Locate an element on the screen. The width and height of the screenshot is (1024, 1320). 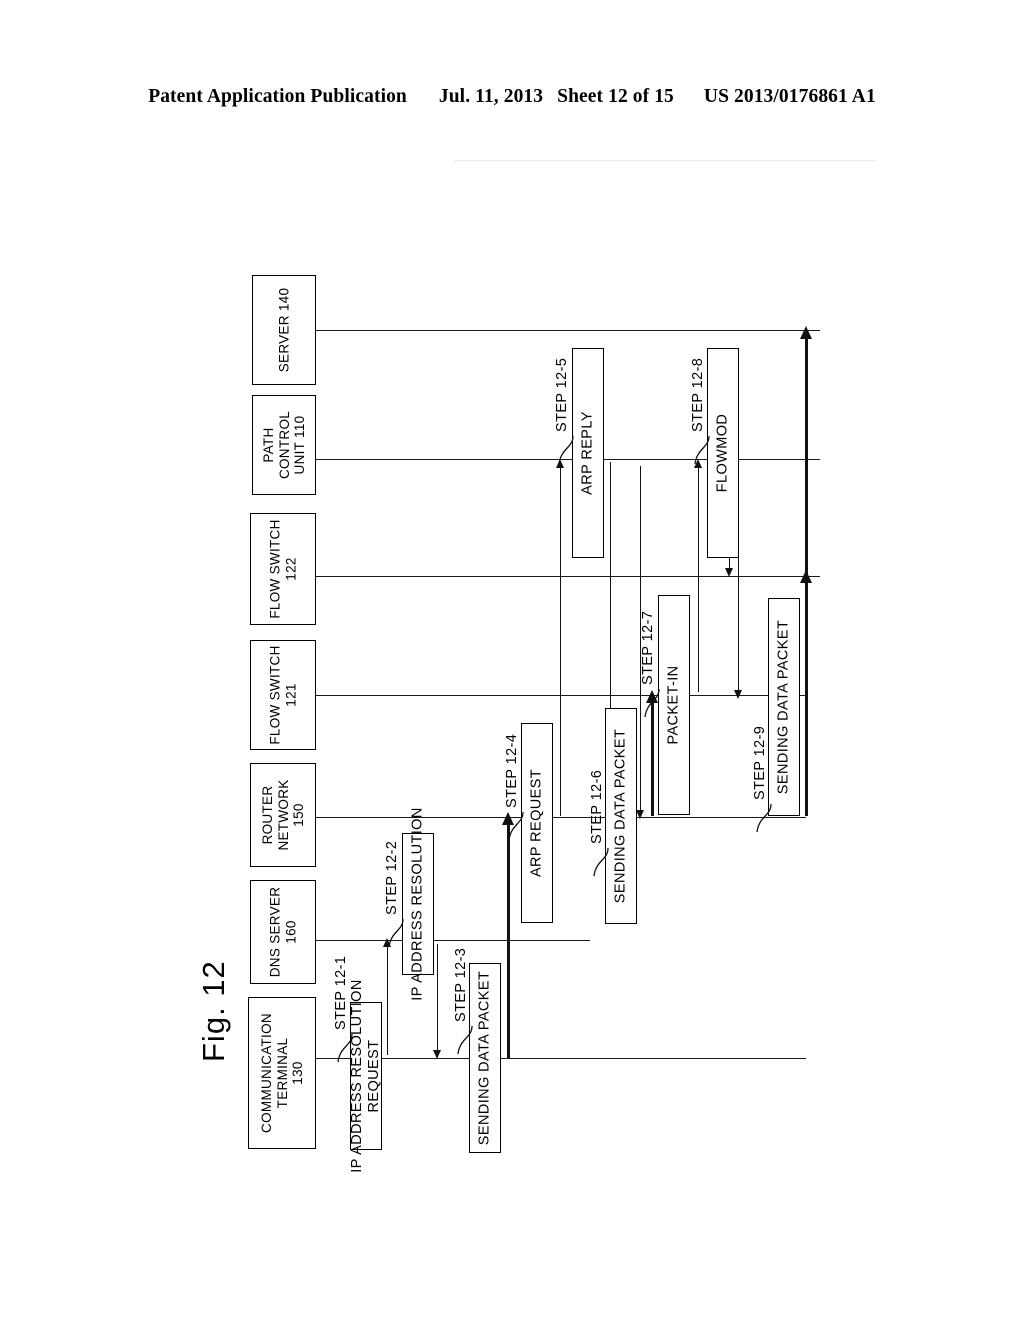
entity-label-path-control-unit: PATH CONTROL UNIT 110 is located at coordinates (283, 445).